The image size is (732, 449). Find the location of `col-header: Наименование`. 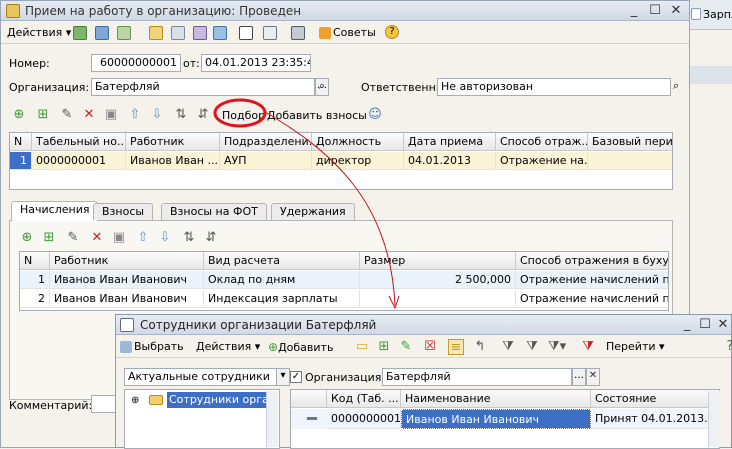

col-header: Наименование is located at coordinates (496, 399).